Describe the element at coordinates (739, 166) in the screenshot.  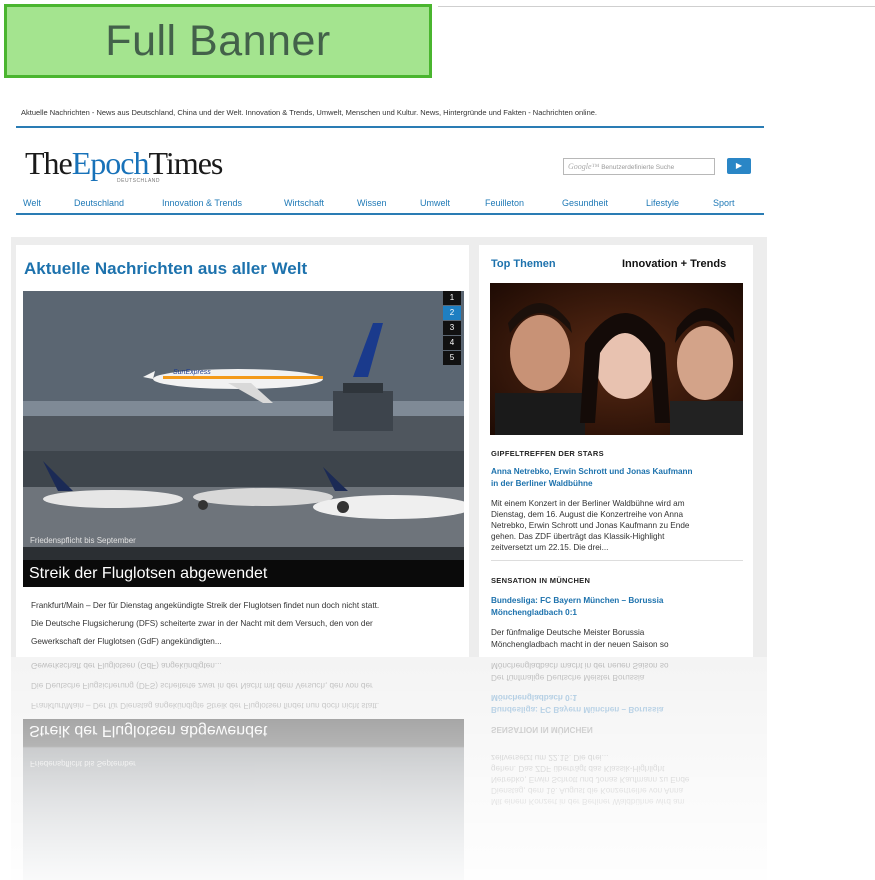
I see `search-button: ▶` at that location.